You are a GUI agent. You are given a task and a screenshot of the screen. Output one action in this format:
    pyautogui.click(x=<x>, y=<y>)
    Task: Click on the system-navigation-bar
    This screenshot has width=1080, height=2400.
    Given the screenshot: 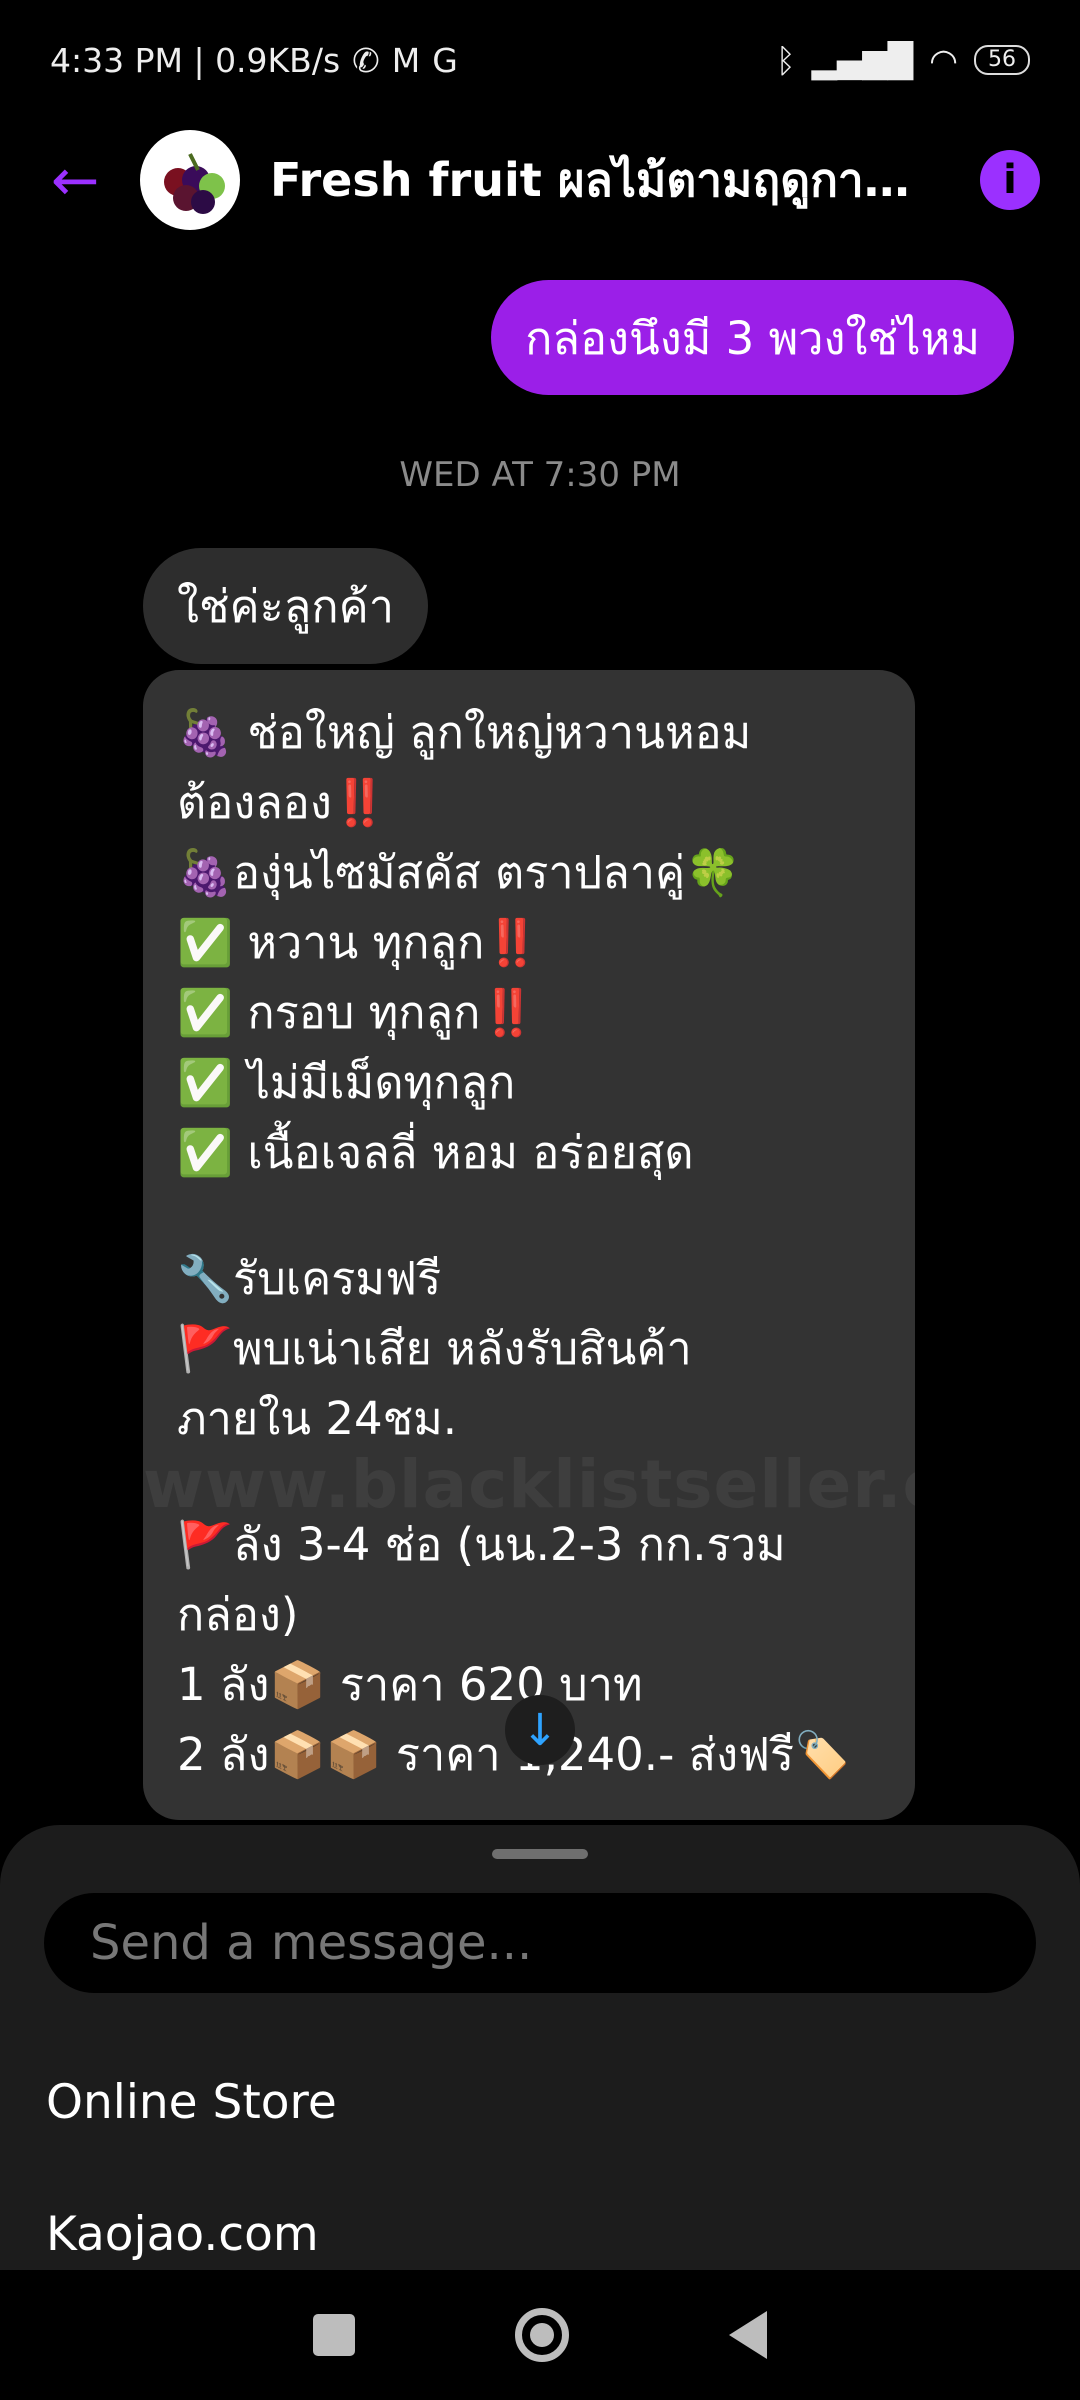 What is the action you would take?
    pyautogui.click(x=540, y=2335)
    